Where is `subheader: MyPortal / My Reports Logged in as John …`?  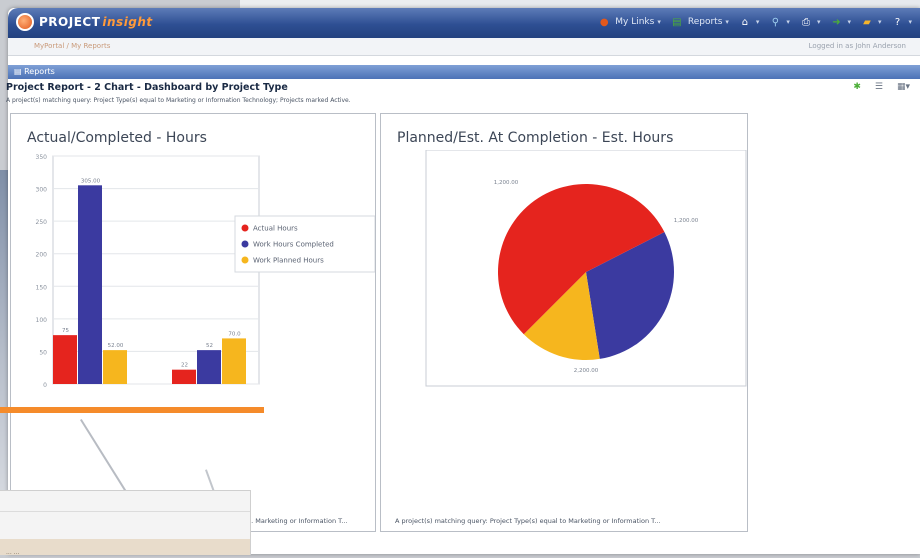 subheader: MyPortal / My Reports Logged in as John … is located at coordinates (464, 47).